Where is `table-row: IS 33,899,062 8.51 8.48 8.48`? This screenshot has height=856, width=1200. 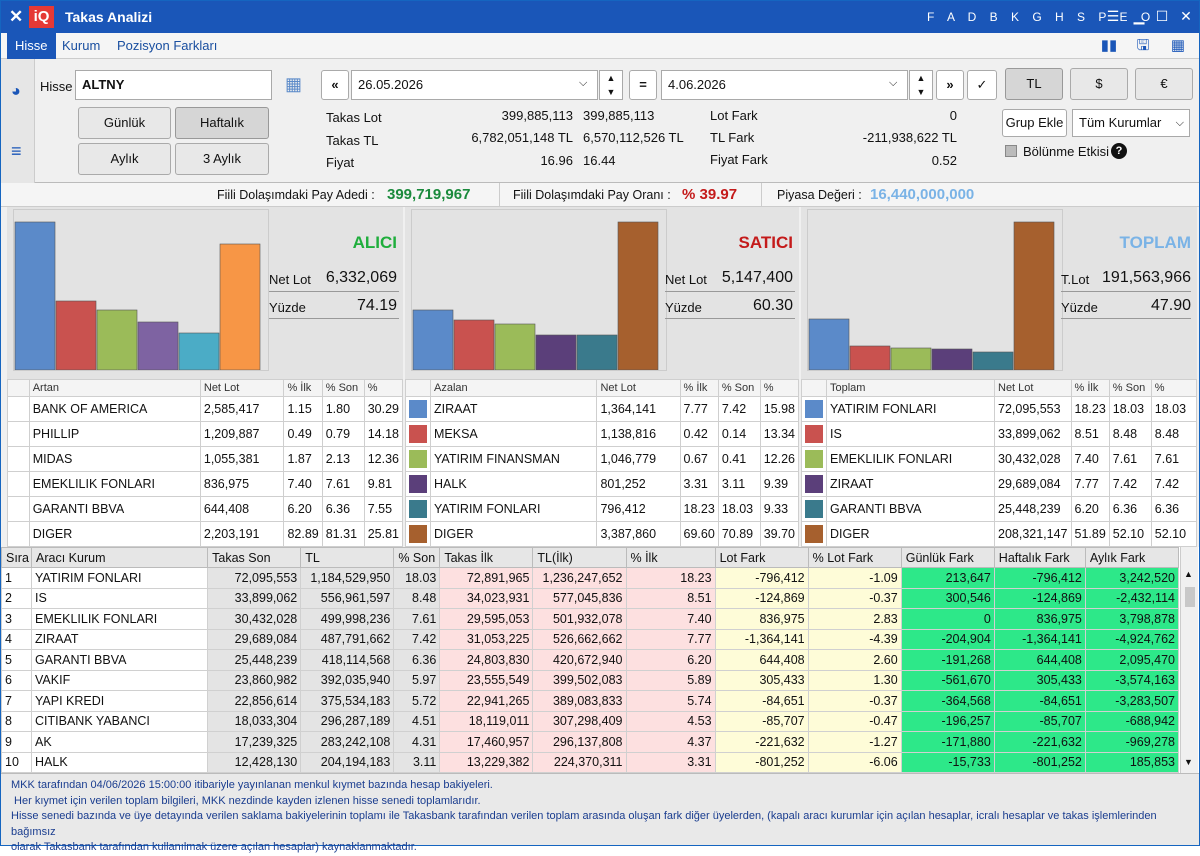 table-row: IS 33,899,062 8.51 8.48 8.48 is located at coordinates (999, 434).